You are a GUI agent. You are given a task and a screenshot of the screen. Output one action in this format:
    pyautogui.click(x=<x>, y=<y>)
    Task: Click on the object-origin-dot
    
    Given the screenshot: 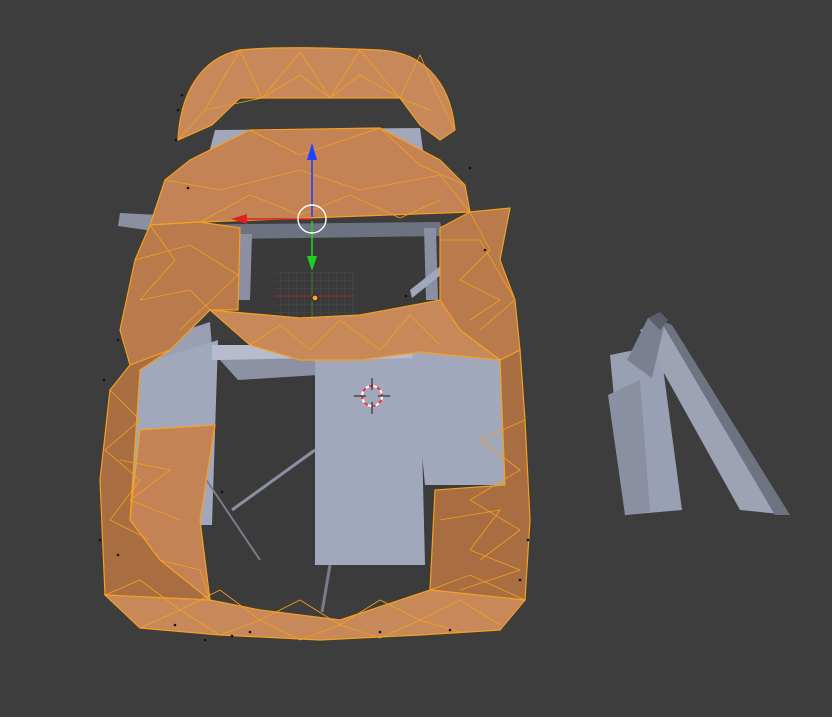 What is the action you would take?
    pyautogui.click(x=315, y=298)
    